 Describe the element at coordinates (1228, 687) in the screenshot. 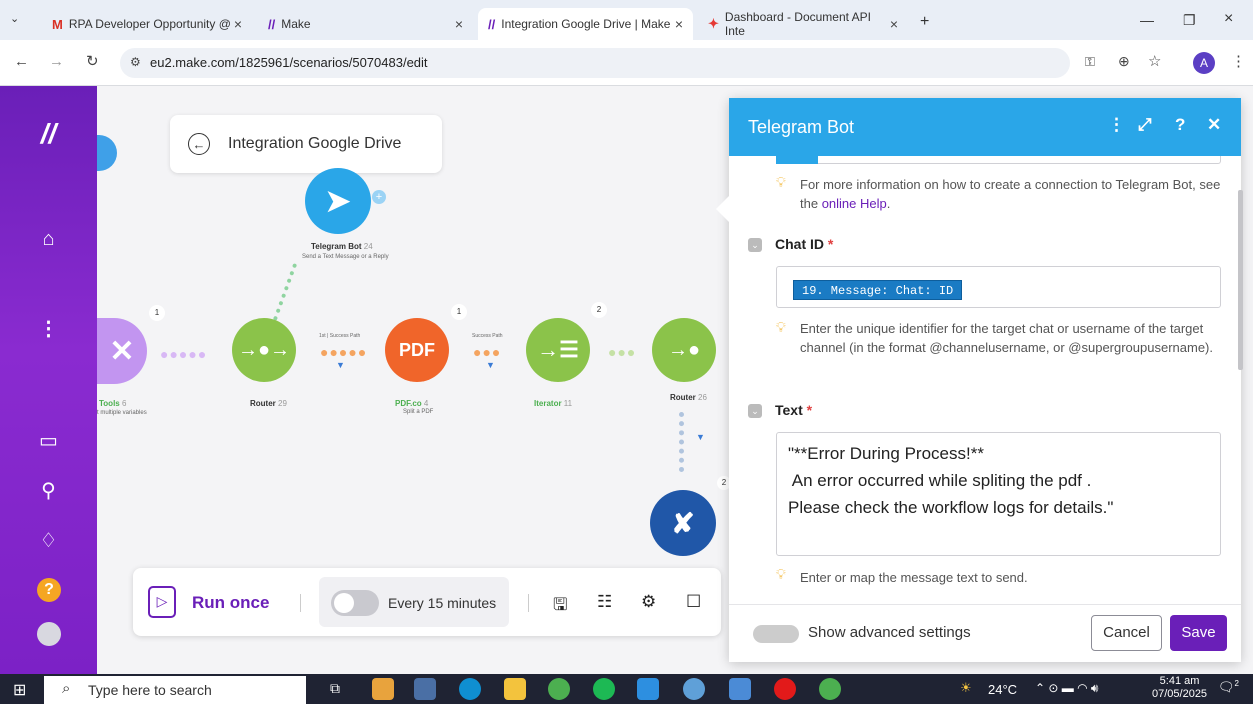

I see `notification-center-icon: 🗨︎2` at that location.